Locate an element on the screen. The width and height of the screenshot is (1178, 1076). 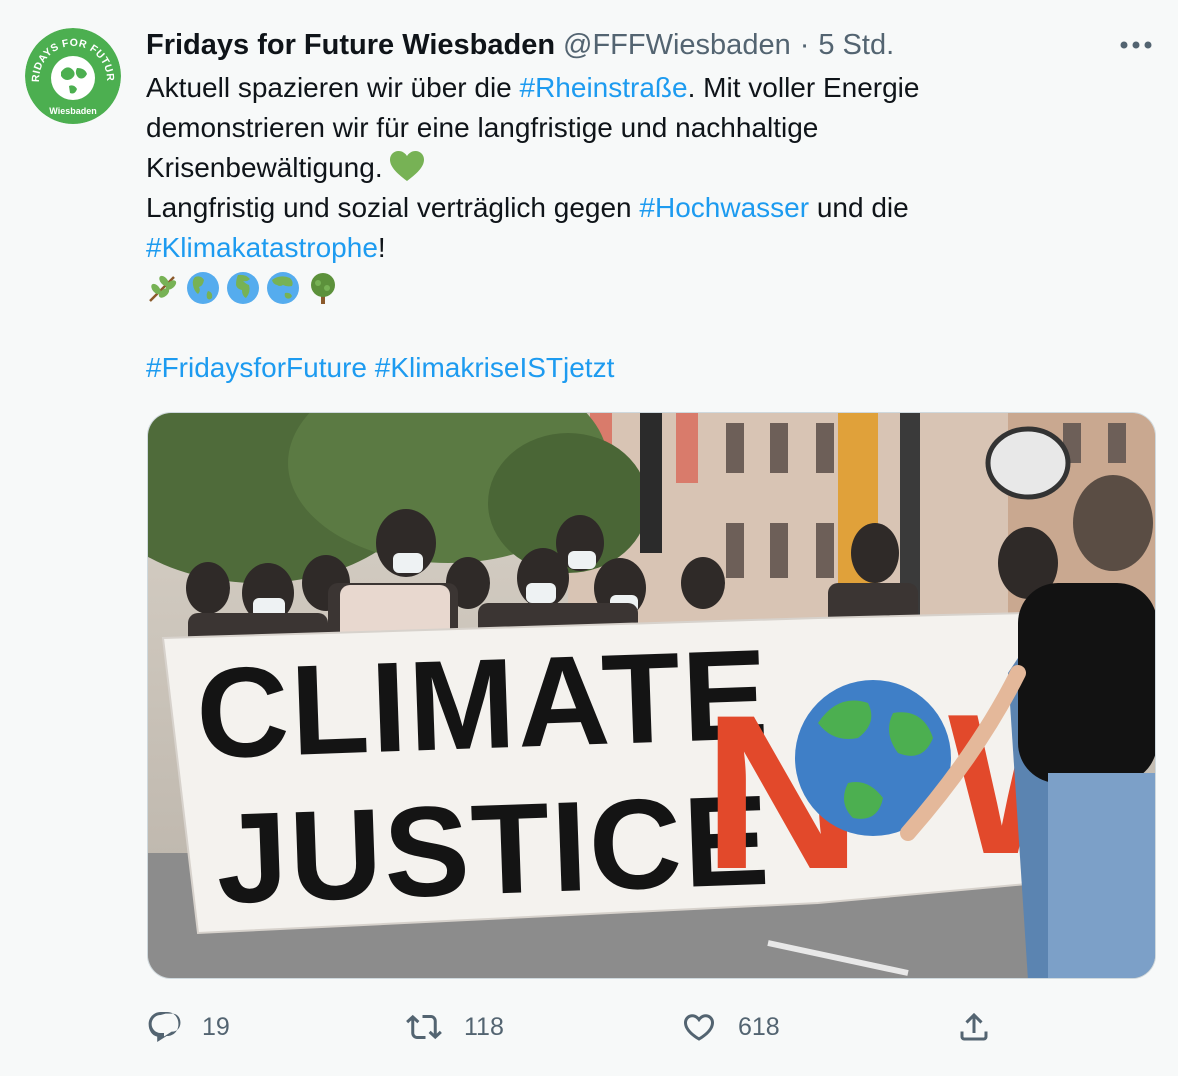
tweet-line-5: #Klimakatastrophe! is located at coordinates (266, 247).